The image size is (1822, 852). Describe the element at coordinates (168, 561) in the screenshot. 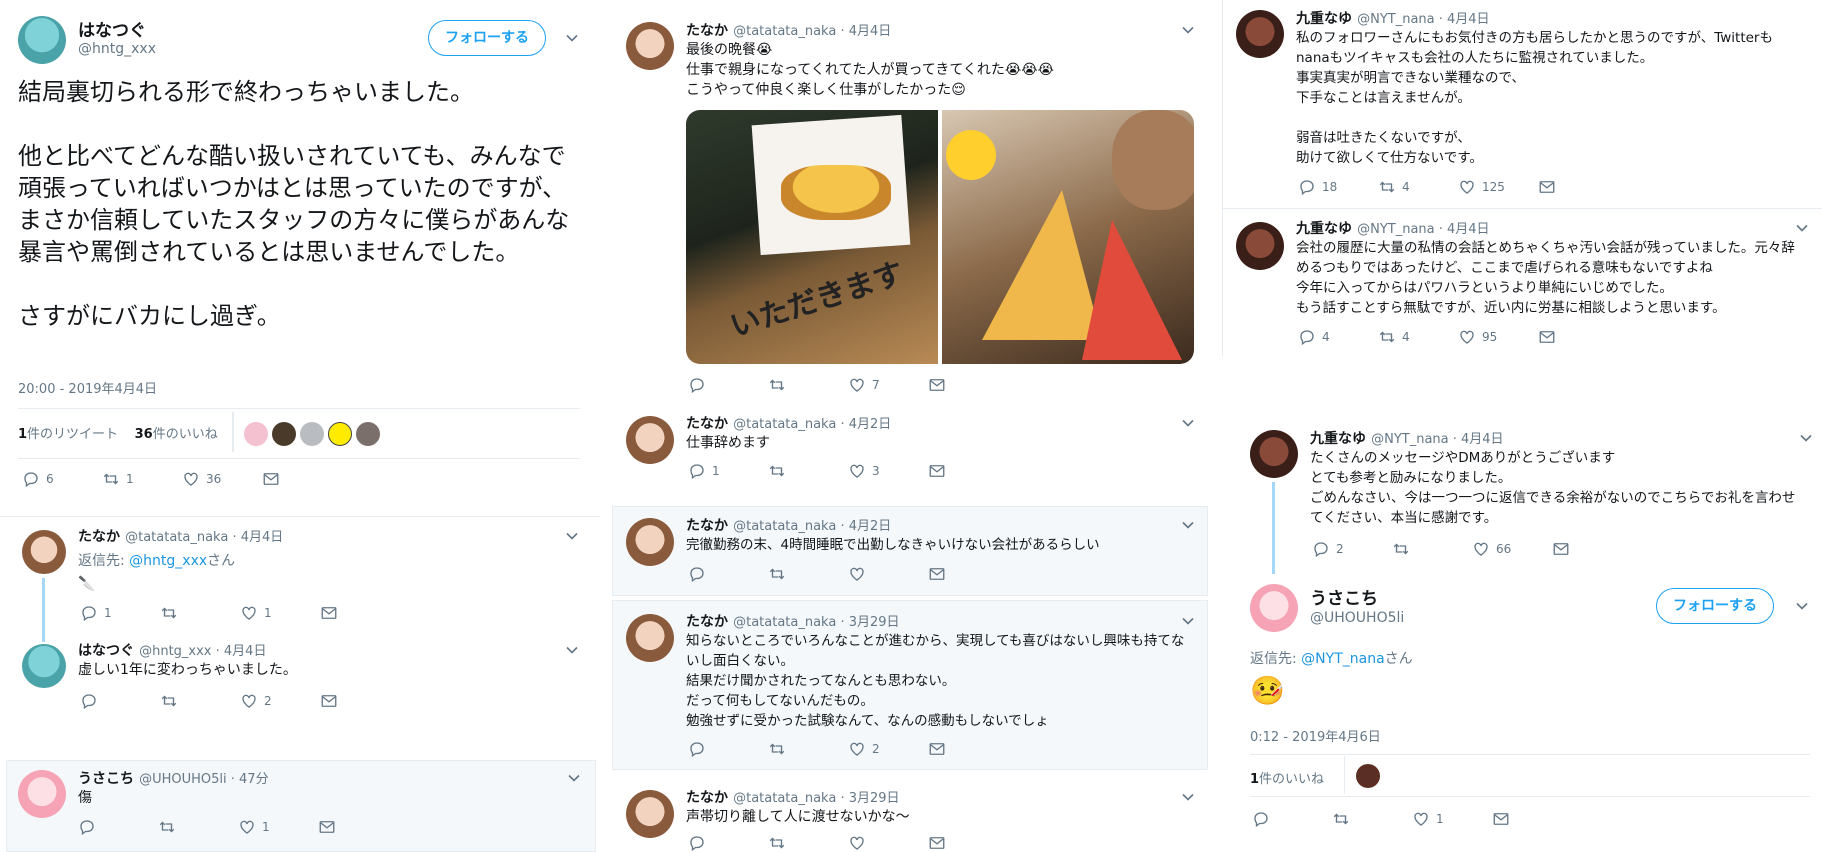

I see `reply-to-link: @hntg_xxx` at that location.